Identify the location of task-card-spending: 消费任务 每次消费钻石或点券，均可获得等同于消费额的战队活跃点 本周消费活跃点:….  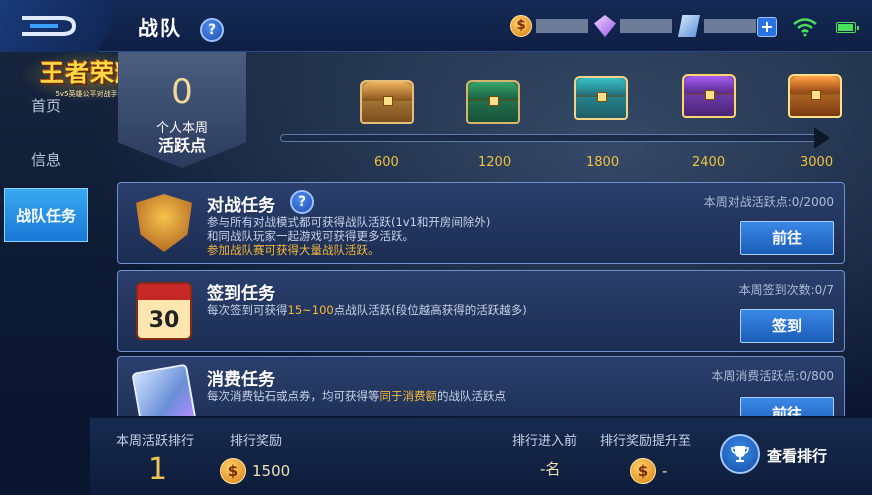
(481, 386).